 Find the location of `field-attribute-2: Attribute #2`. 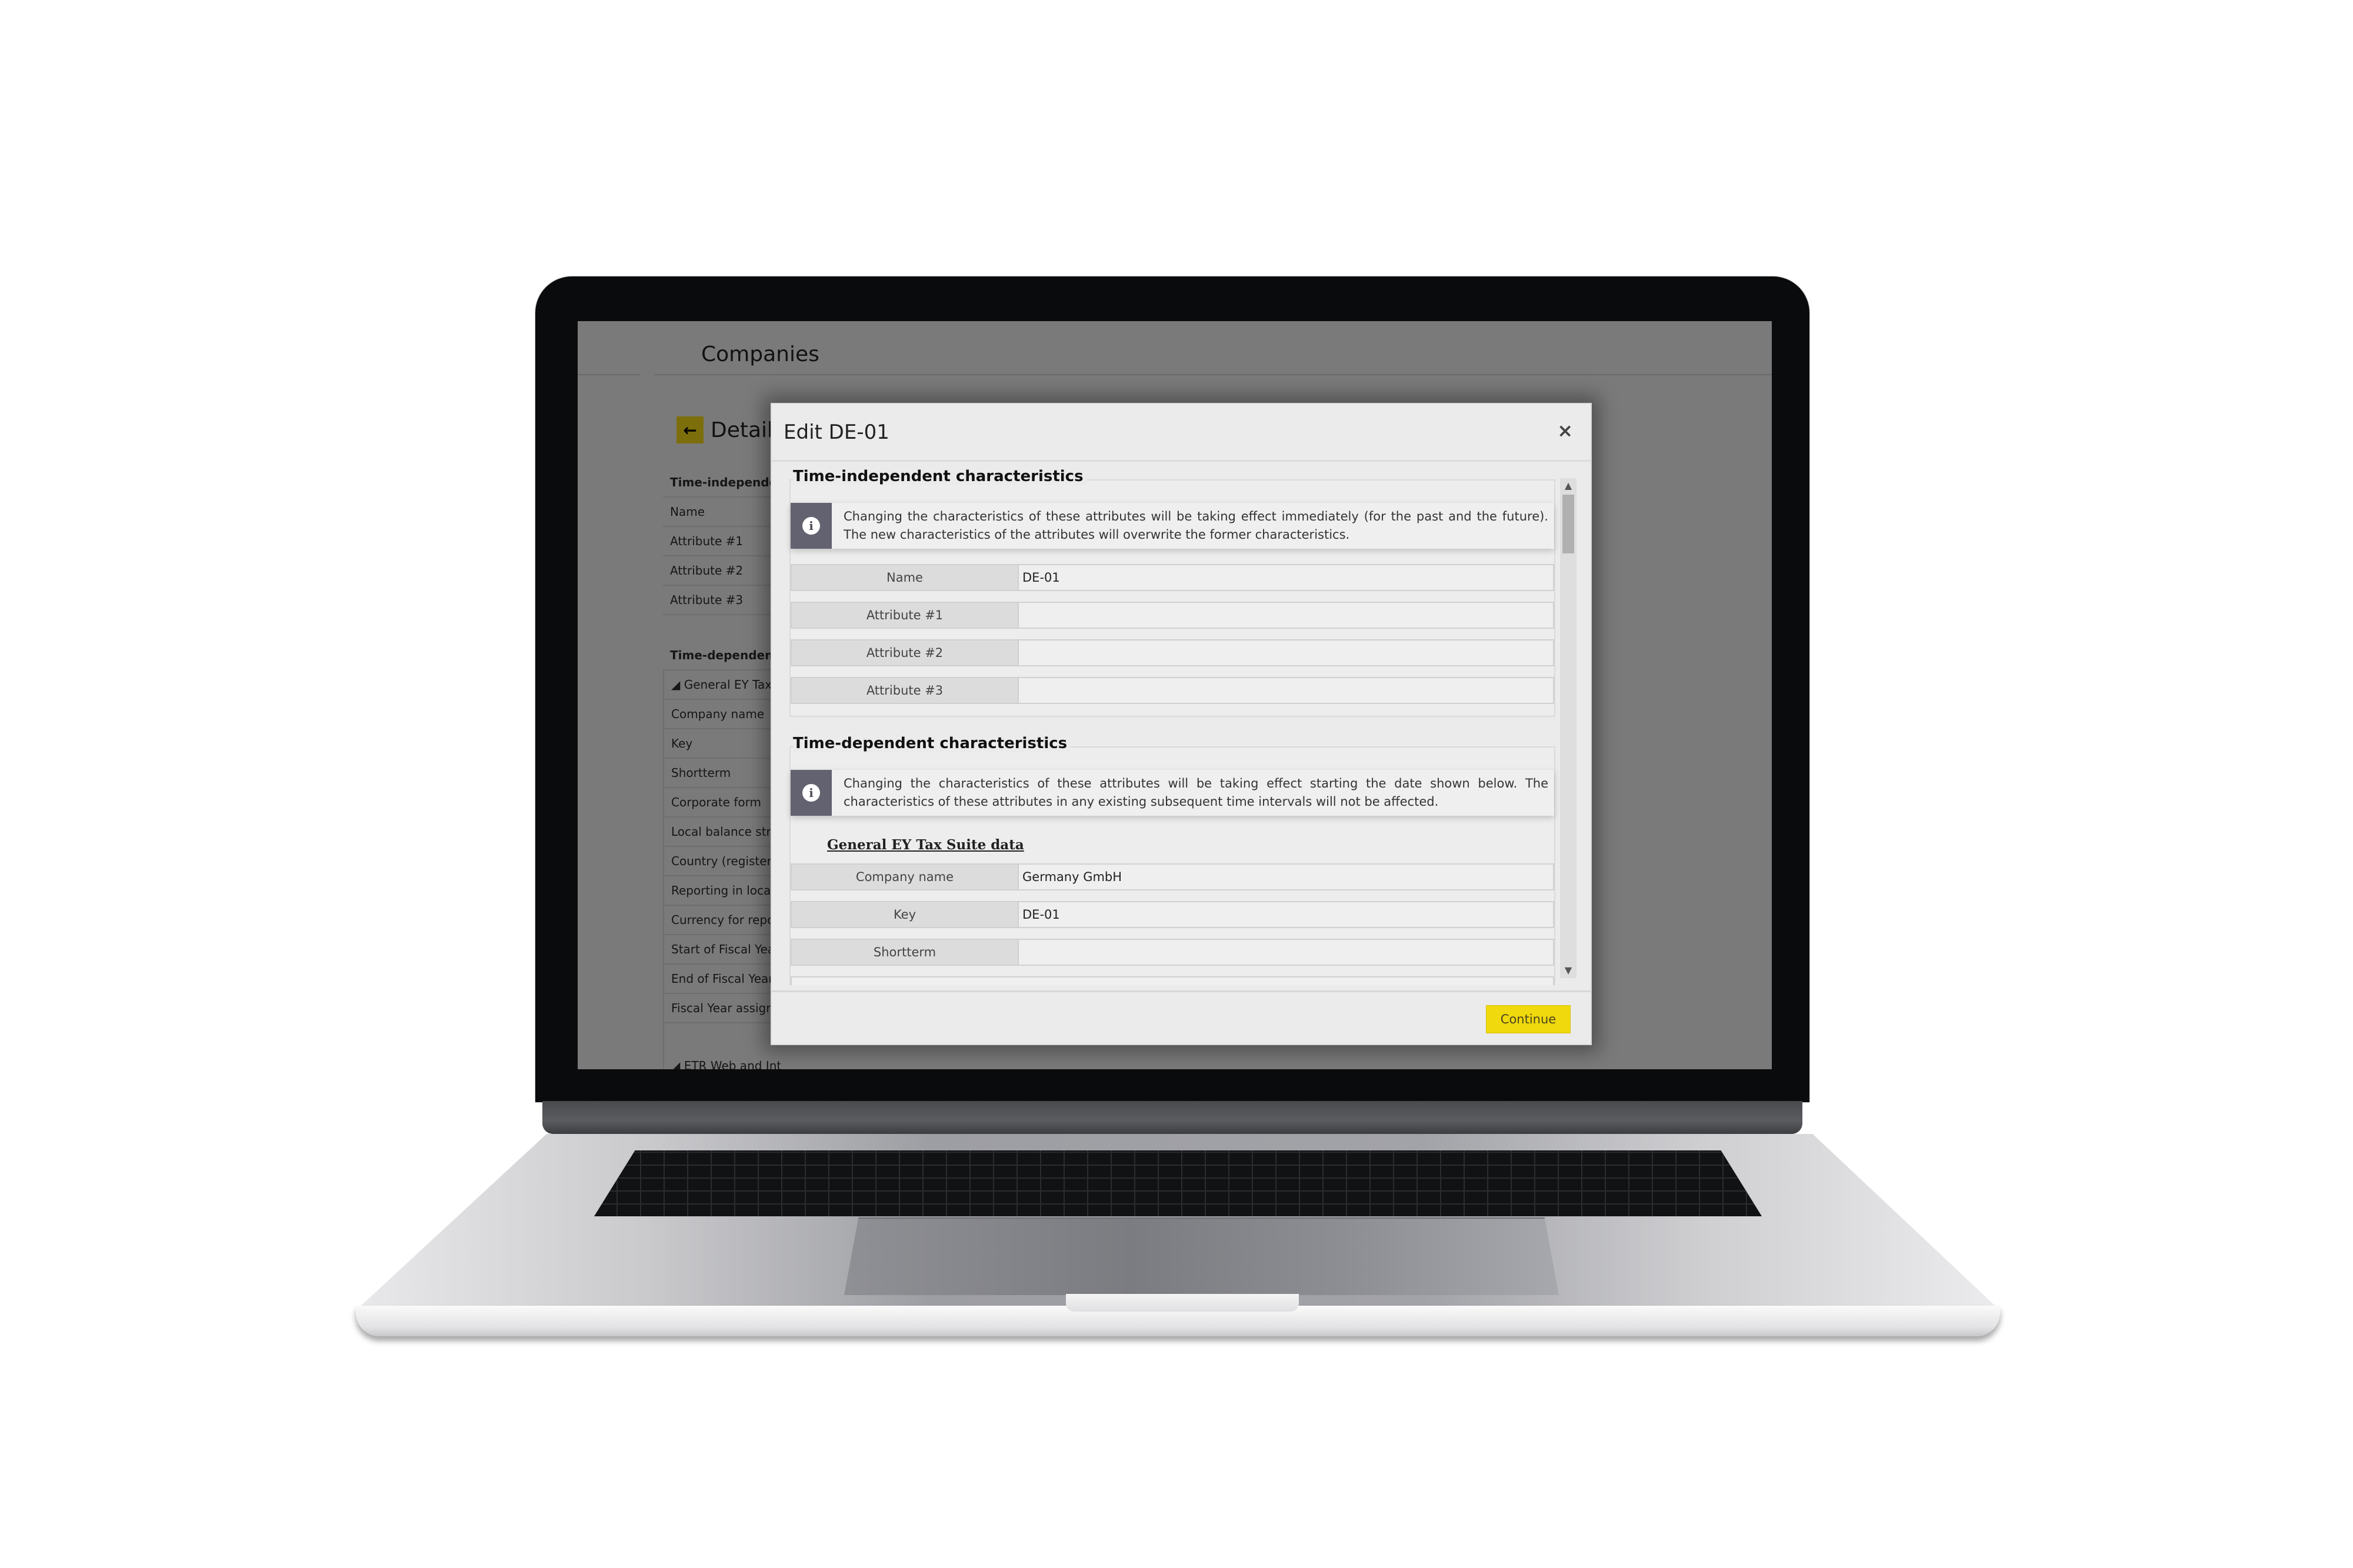

field-attribute-2: Attribute #2 is located at coordinates (1173, 652).